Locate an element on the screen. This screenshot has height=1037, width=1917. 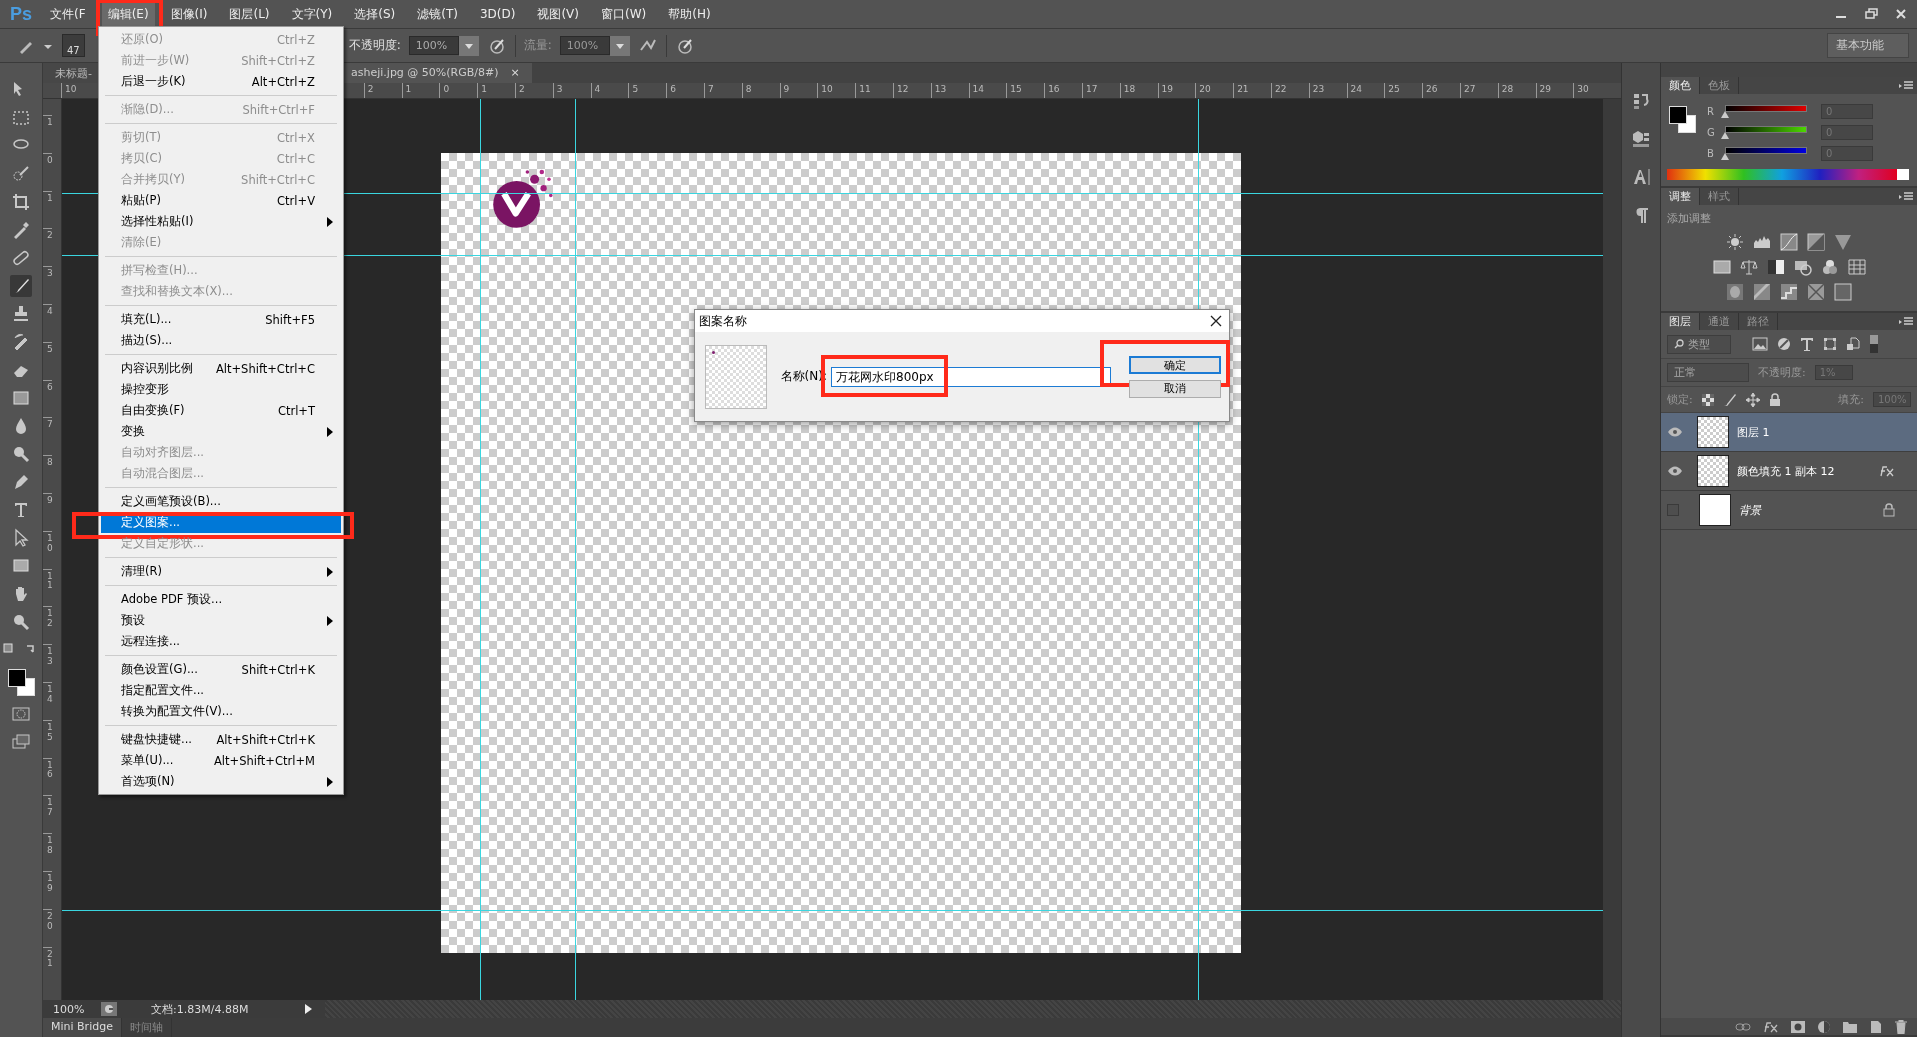
close-icon is located at coordinates (1216, 321).